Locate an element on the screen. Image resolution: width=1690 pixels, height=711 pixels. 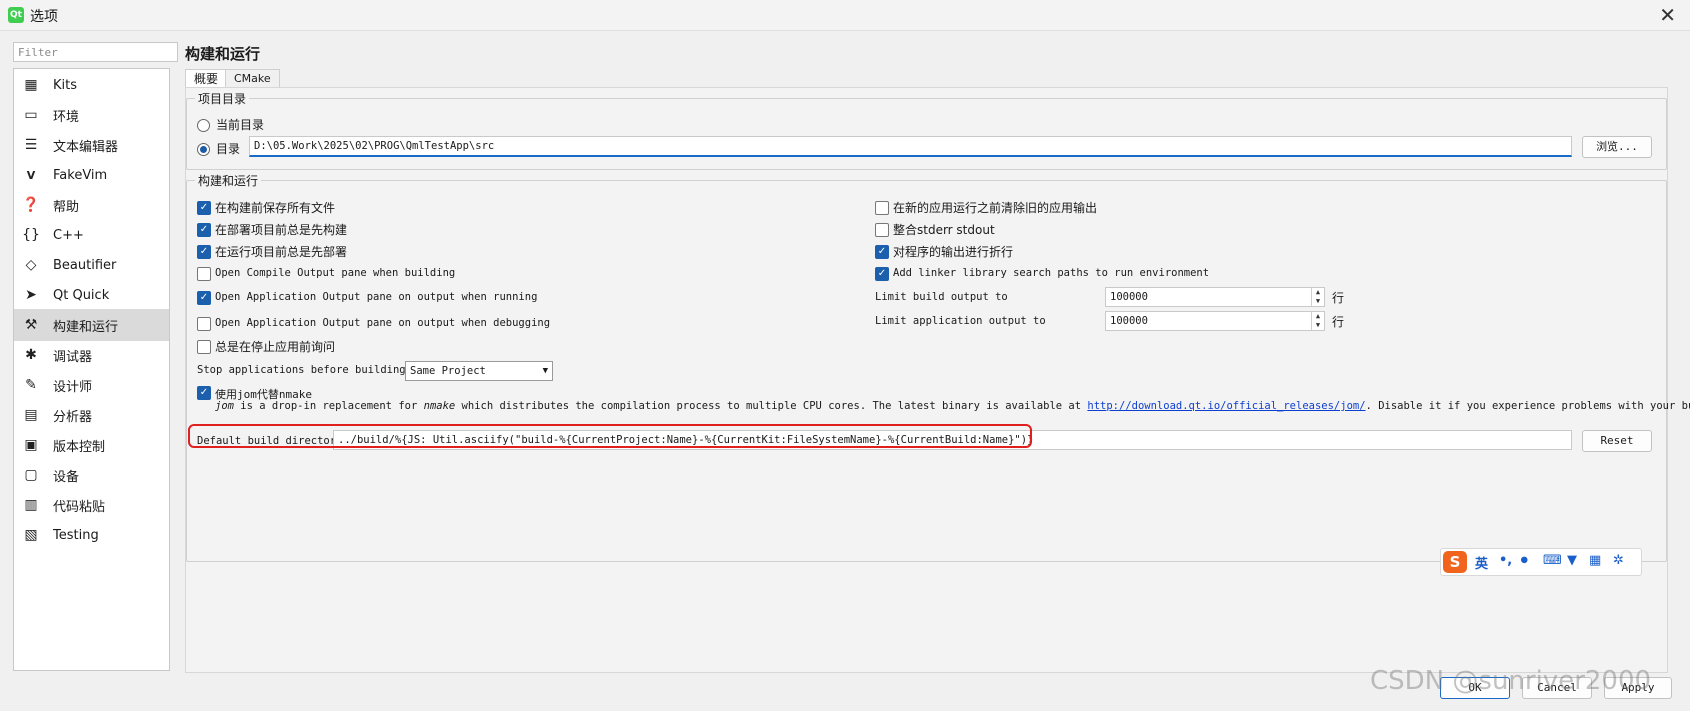
sidebar-item-label: 分析器 is located at coordinates (73, 417).